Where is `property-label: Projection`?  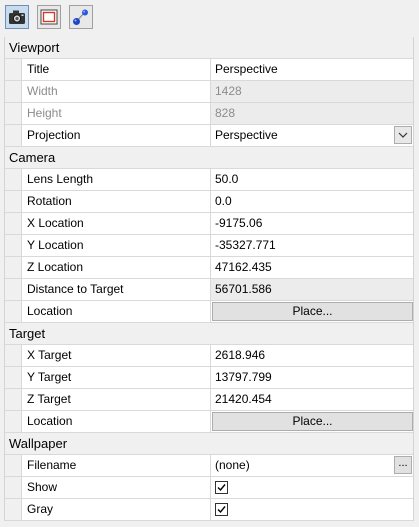
property-label: Projection is located at coordinates (116, 135).